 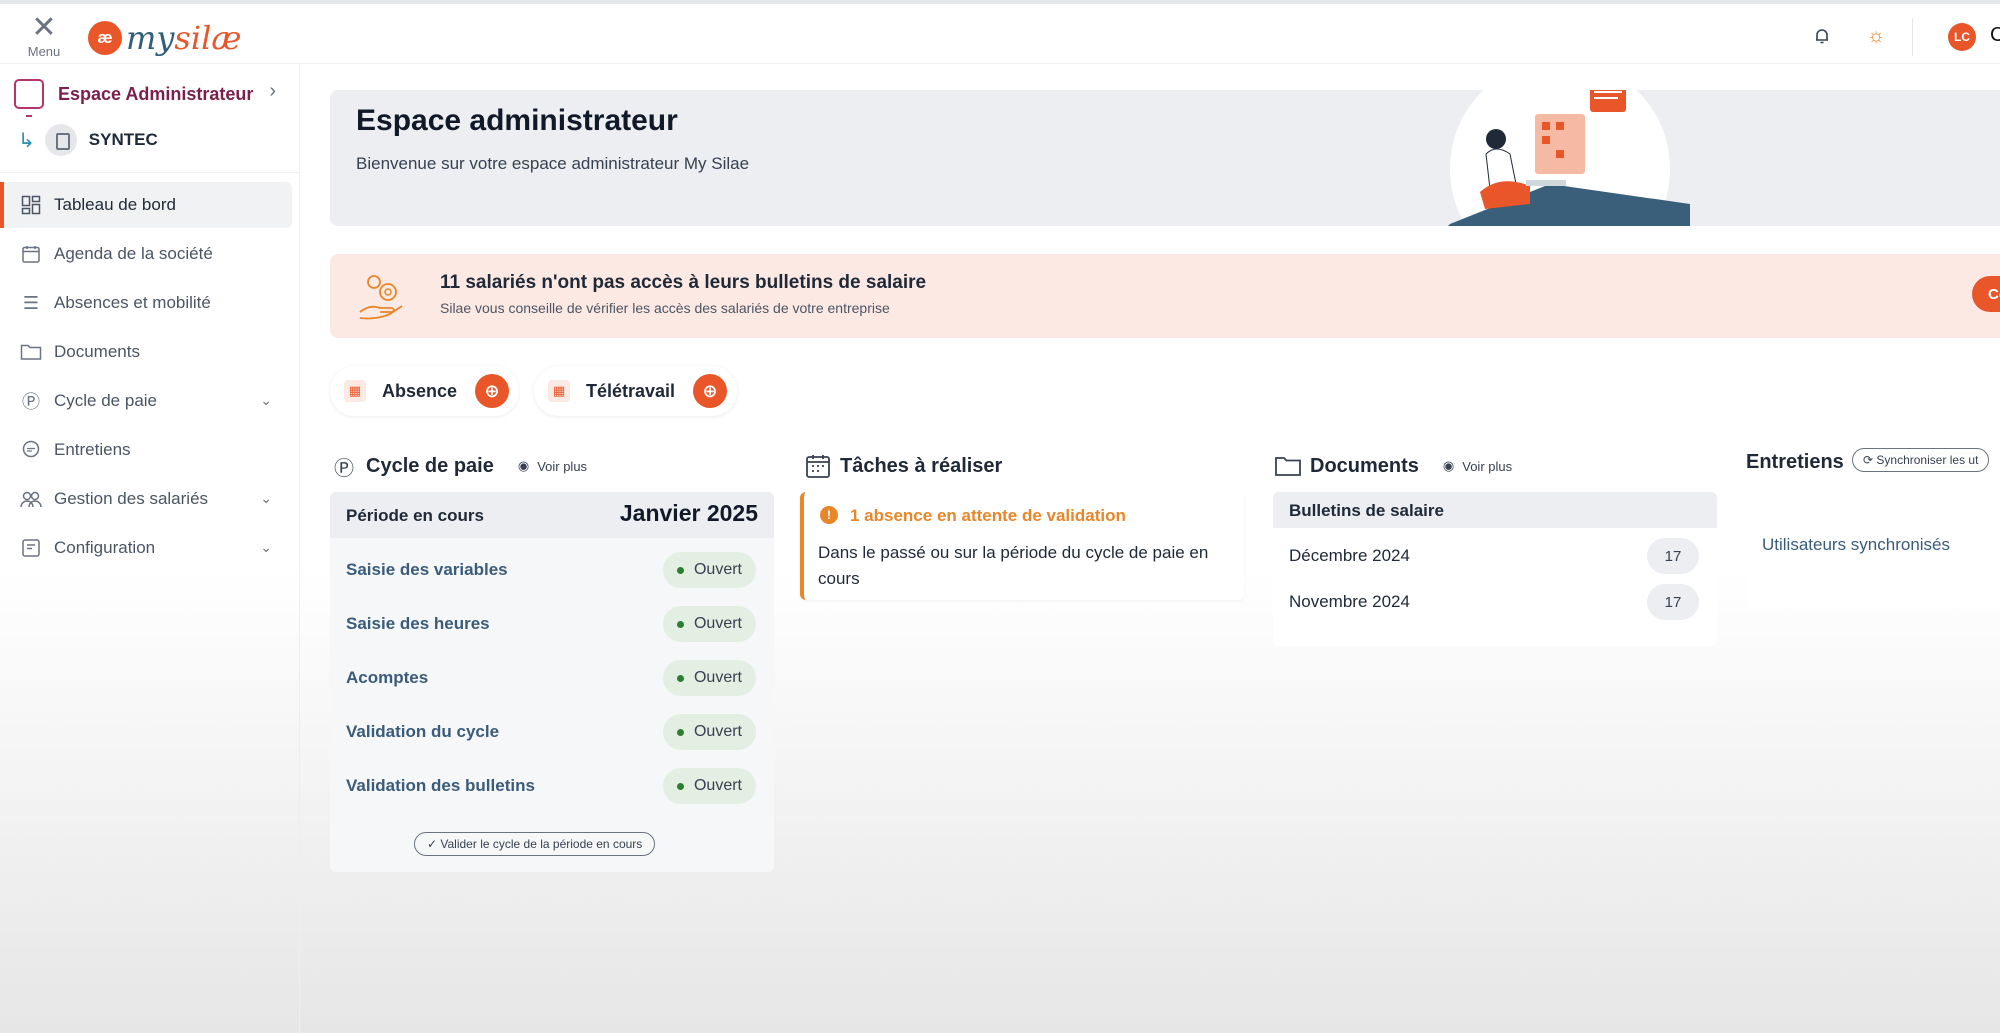 I want to click on people-icon, so click(x=31, y=499).